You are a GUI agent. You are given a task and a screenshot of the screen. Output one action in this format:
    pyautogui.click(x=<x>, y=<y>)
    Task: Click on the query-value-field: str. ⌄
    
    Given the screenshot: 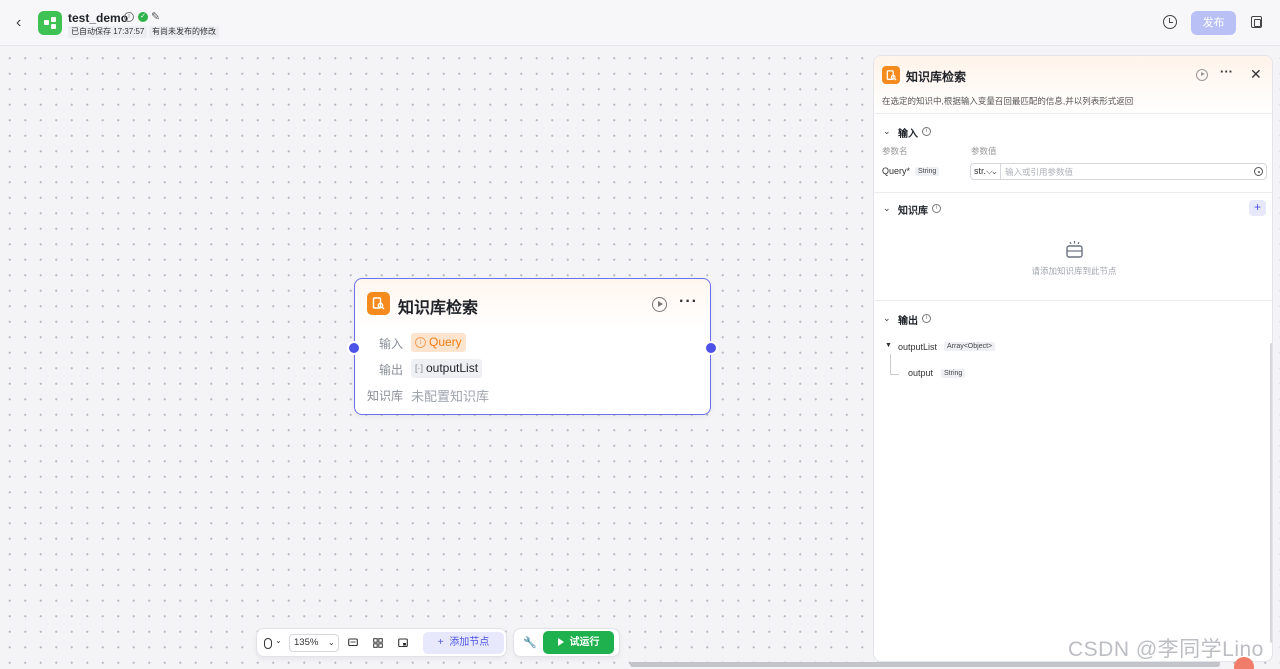 What is the action you would take?
    pyautogui.click(x=1118, y=171)
    